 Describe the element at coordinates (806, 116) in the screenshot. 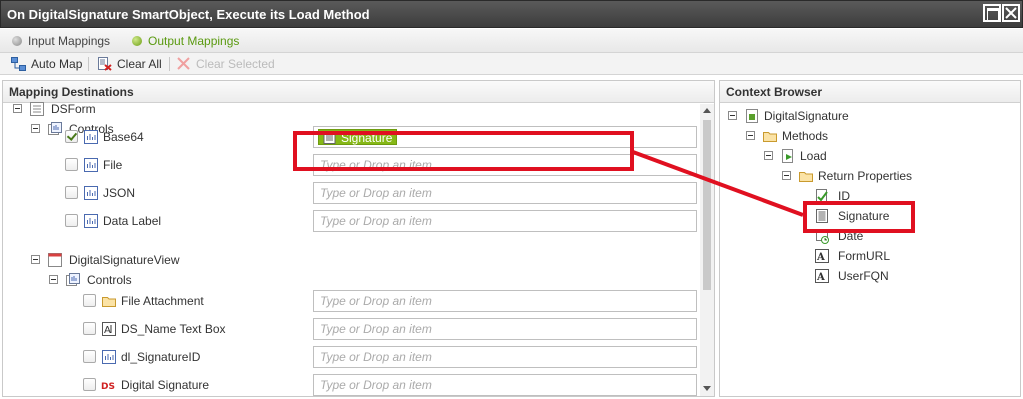

I see `tree-label: DigitalSignature` at that location.